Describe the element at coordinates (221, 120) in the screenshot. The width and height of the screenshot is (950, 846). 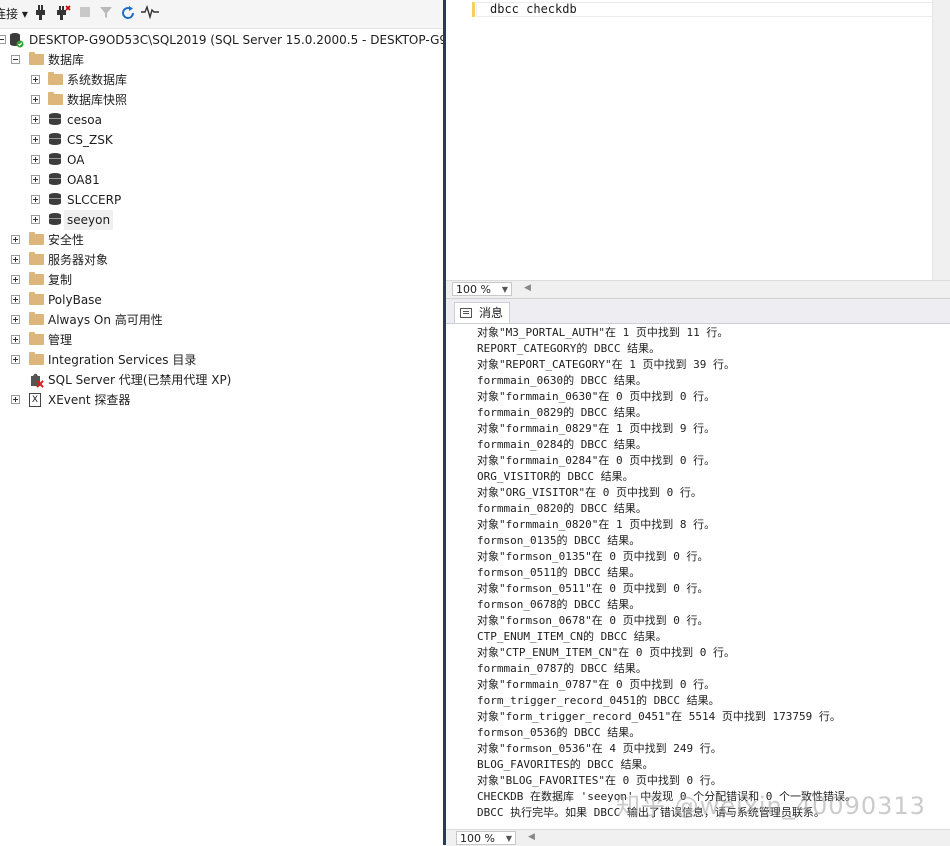
I see `tree-item-db-cesoa: cesoa` at that location.